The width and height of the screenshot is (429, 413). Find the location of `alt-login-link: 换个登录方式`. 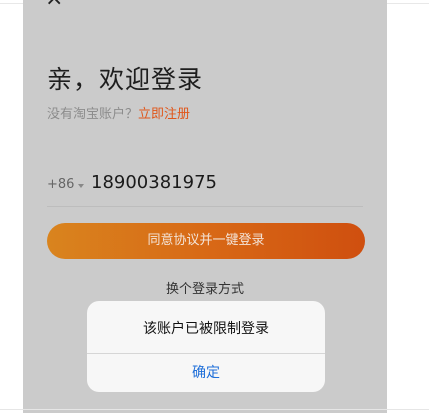

alt-login-link: 换个登录方式 is located at coordinates (205, 287).